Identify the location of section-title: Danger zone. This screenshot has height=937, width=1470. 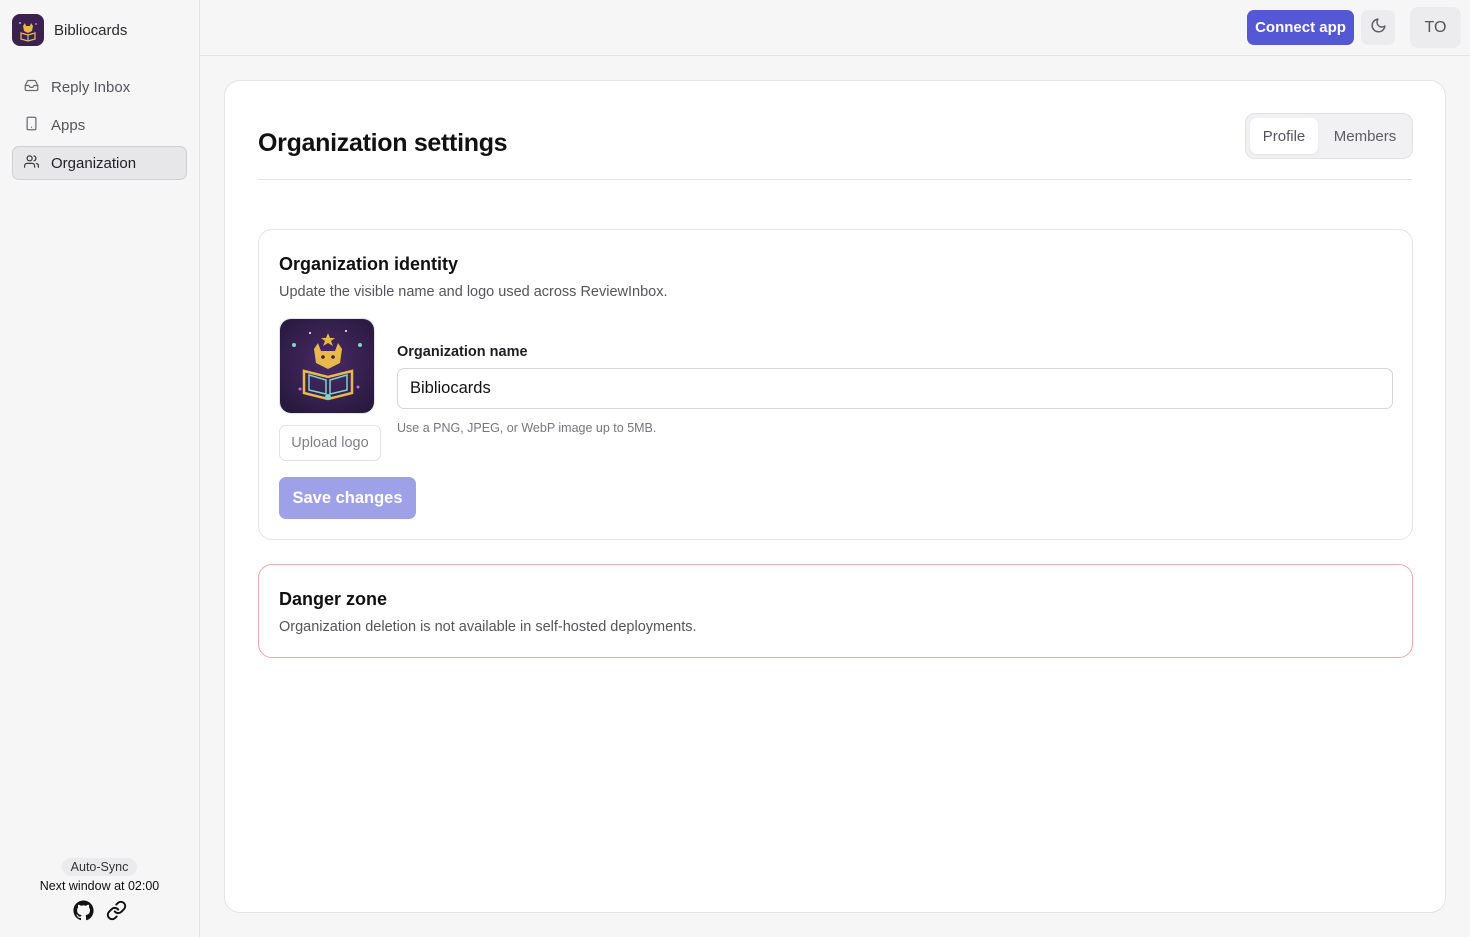
(333, 599).